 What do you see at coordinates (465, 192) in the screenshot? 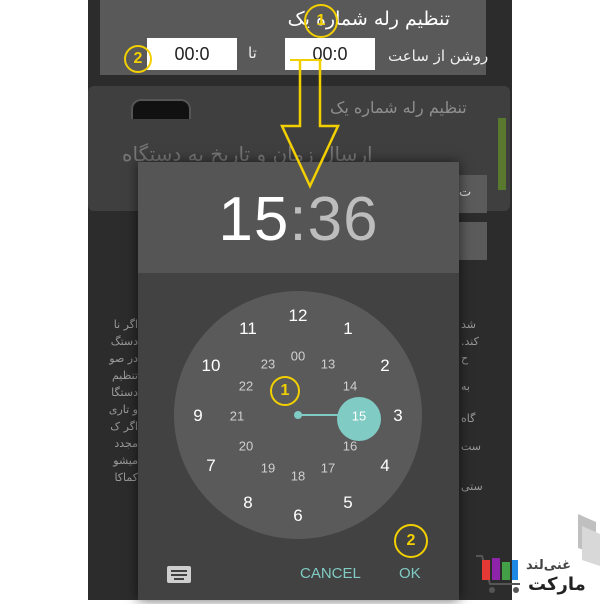
I see `background-button-label: ت` at bounding box center [465, 192].